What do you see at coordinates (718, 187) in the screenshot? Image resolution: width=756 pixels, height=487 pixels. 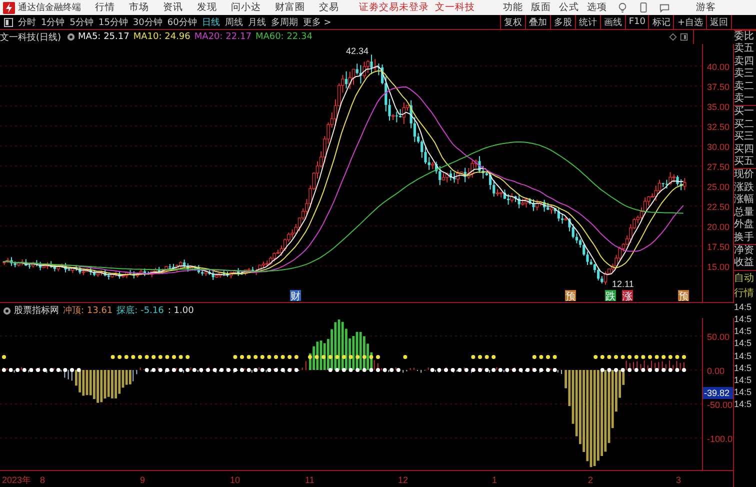 I see `price-axis-label: 25.00` at bounding box center [718, 187].